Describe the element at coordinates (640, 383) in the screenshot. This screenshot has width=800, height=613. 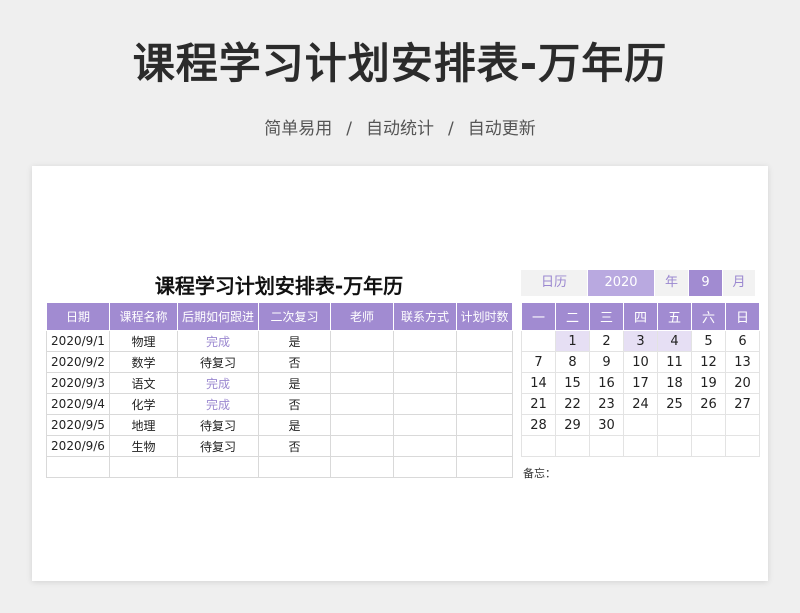
I see `calendar-day: 17` at that location.